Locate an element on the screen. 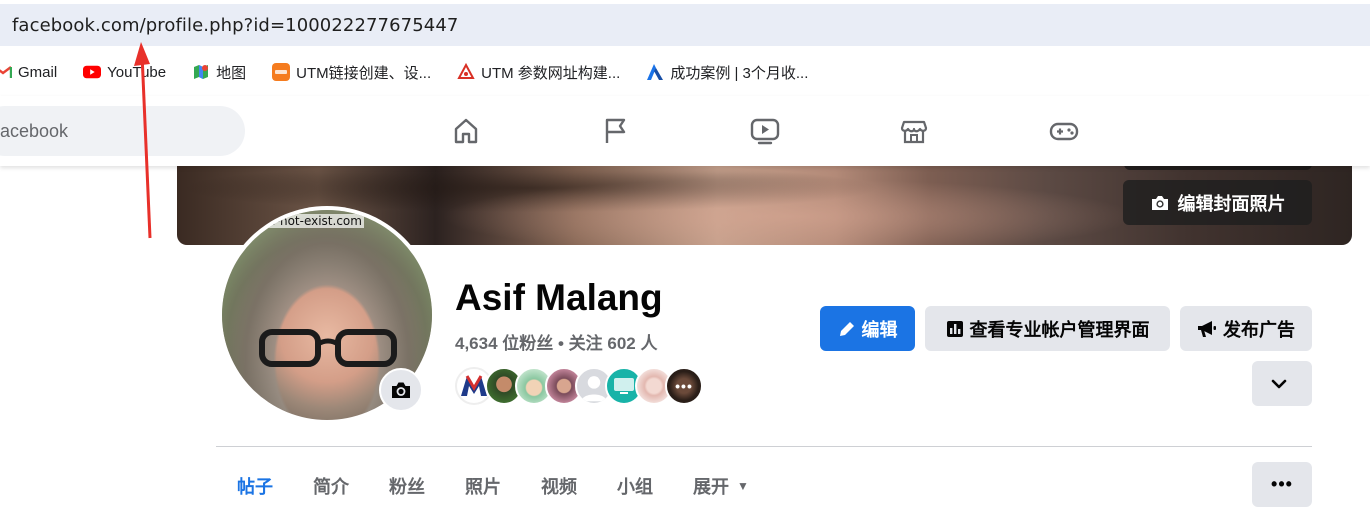  profile-name: Asif Malang is located at coordinates (559, 297).